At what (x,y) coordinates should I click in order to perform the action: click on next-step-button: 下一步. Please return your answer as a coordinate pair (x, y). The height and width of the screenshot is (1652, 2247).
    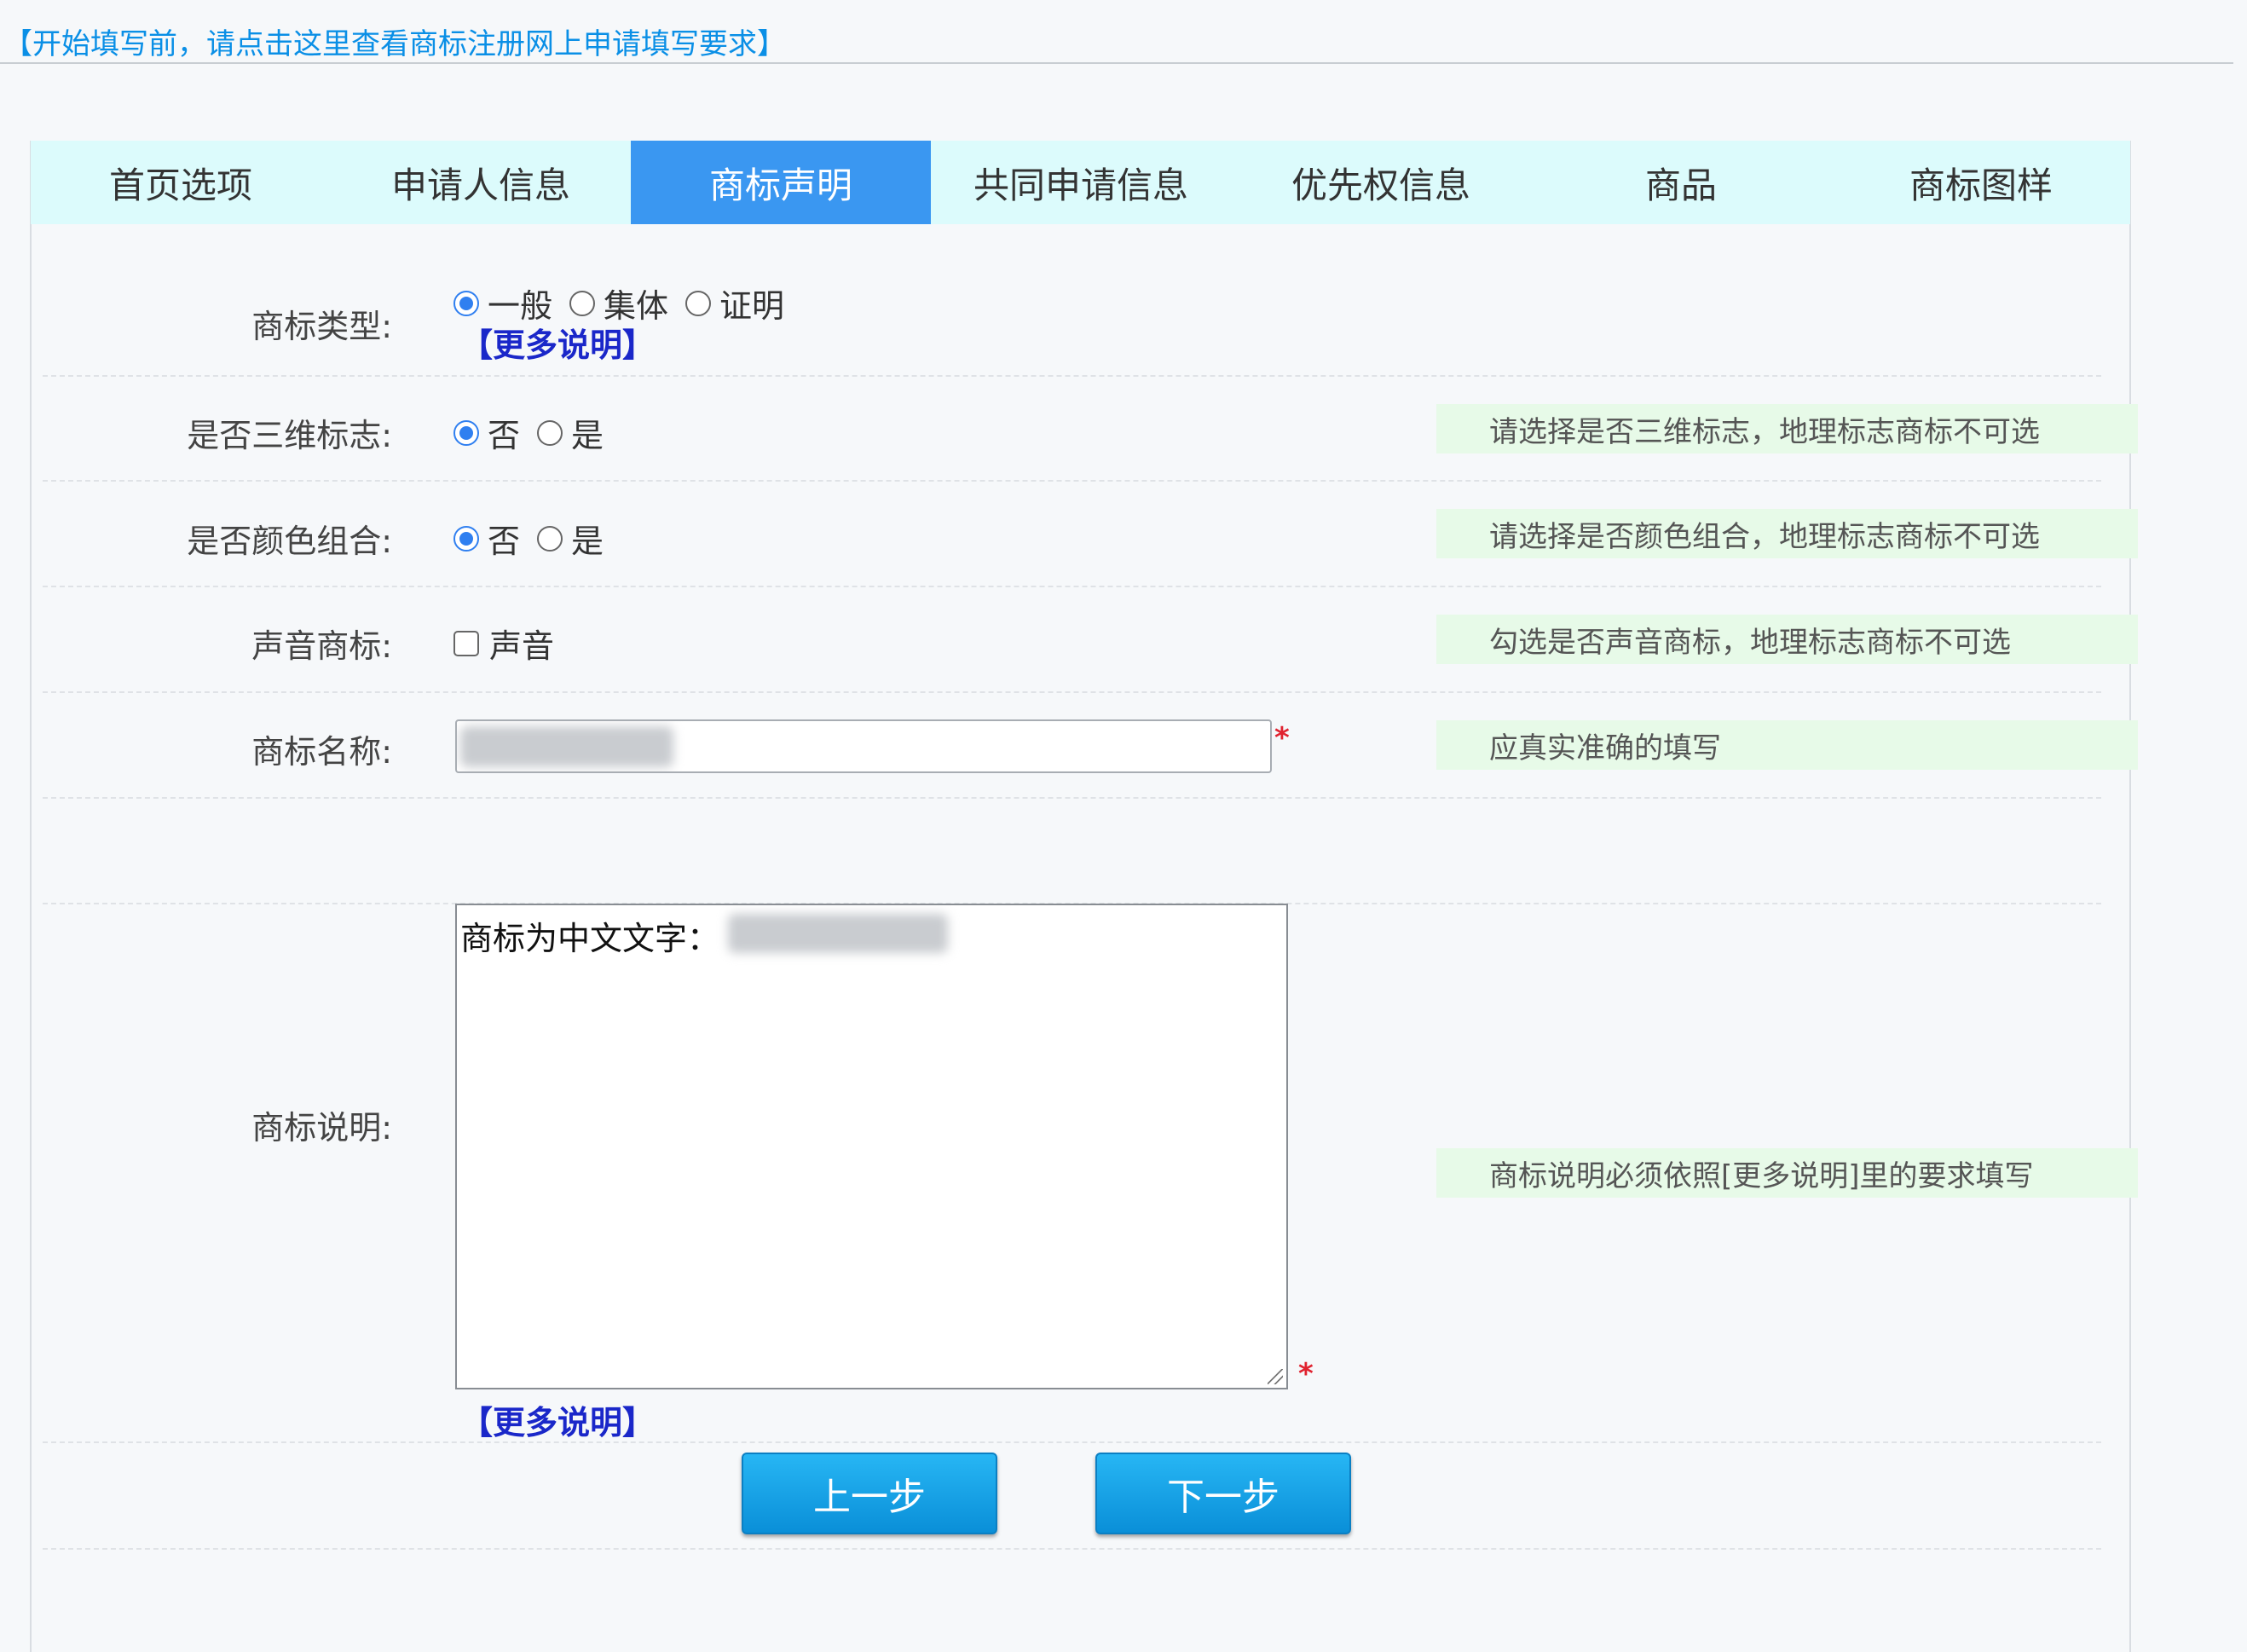
    Looking at the image, I should click on (1223, 1493).